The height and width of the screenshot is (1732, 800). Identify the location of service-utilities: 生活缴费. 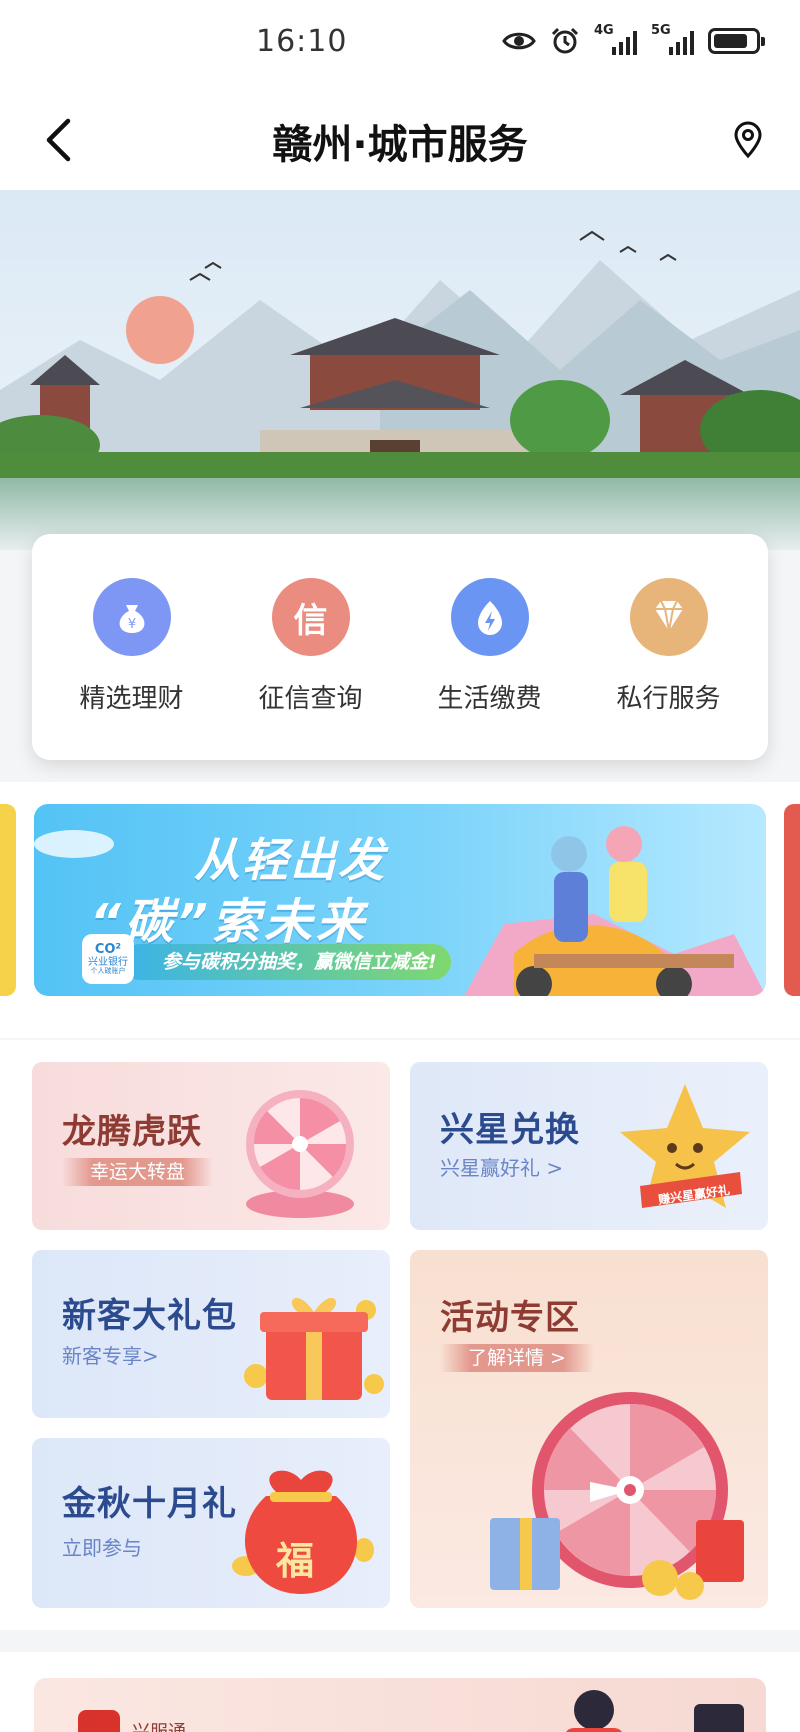
(490, 669).